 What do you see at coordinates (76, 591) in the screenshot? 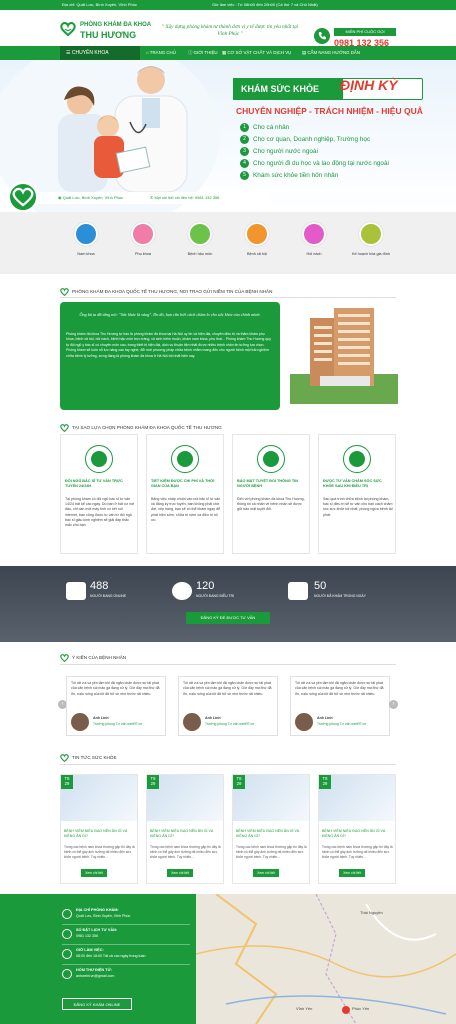
I see `chat-icon` at bounding box center [76, 591].